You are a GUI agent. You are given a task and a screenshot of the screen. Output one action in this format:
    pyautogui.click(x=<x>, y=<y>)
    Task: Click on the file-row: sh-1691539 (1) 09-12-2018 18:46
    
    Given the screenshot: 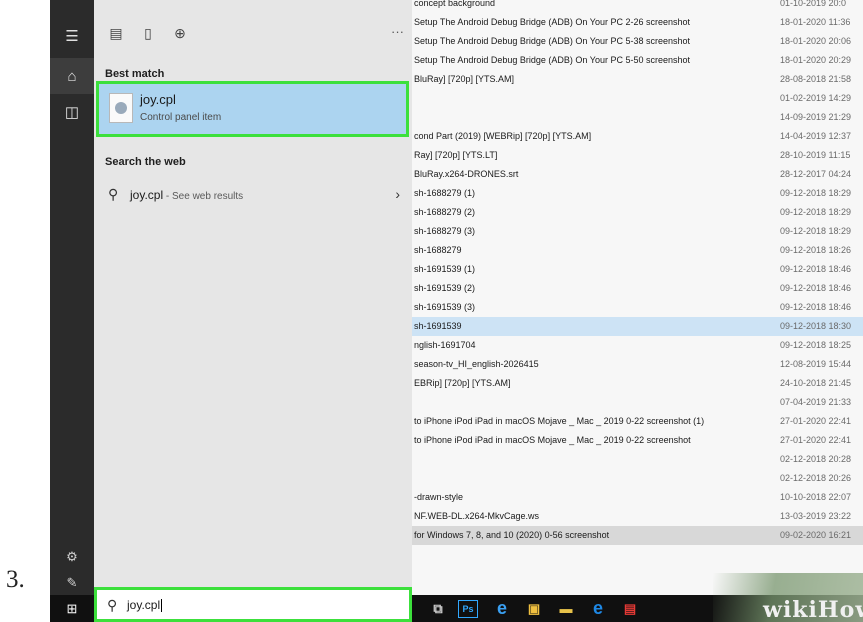 What is the action you would take?
    pyautogui.click(x=636, y=269)
    